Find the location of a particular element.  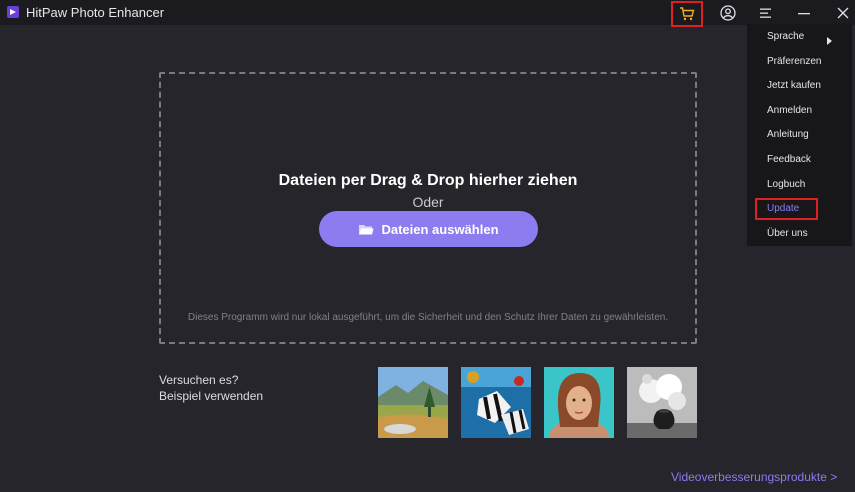

sample-image-portrait is located at coordinates (579, 402).